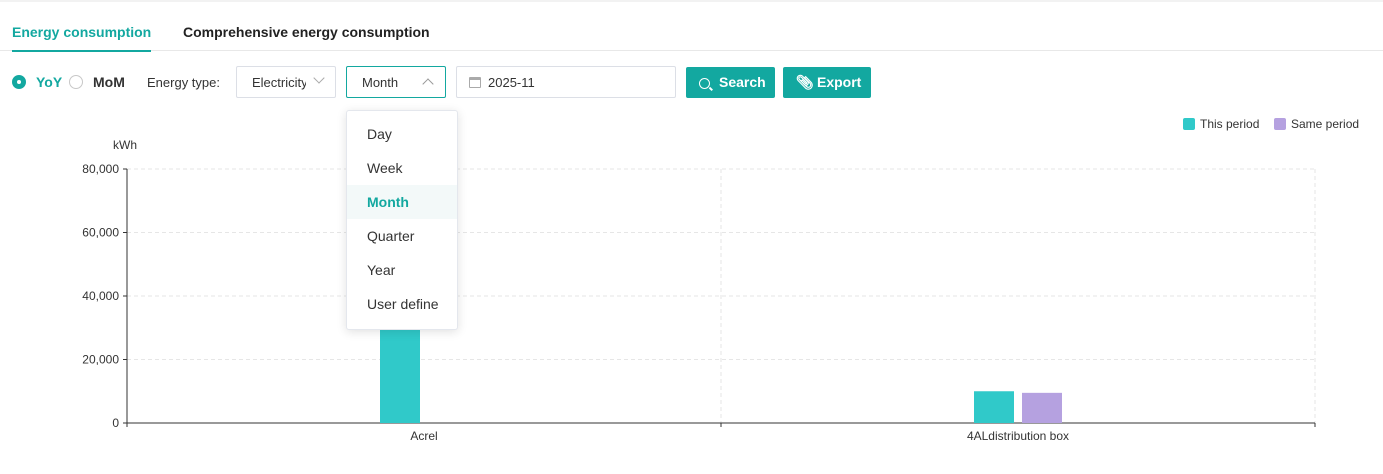  I want to click on chevron-up-icon, so click(428, 84).